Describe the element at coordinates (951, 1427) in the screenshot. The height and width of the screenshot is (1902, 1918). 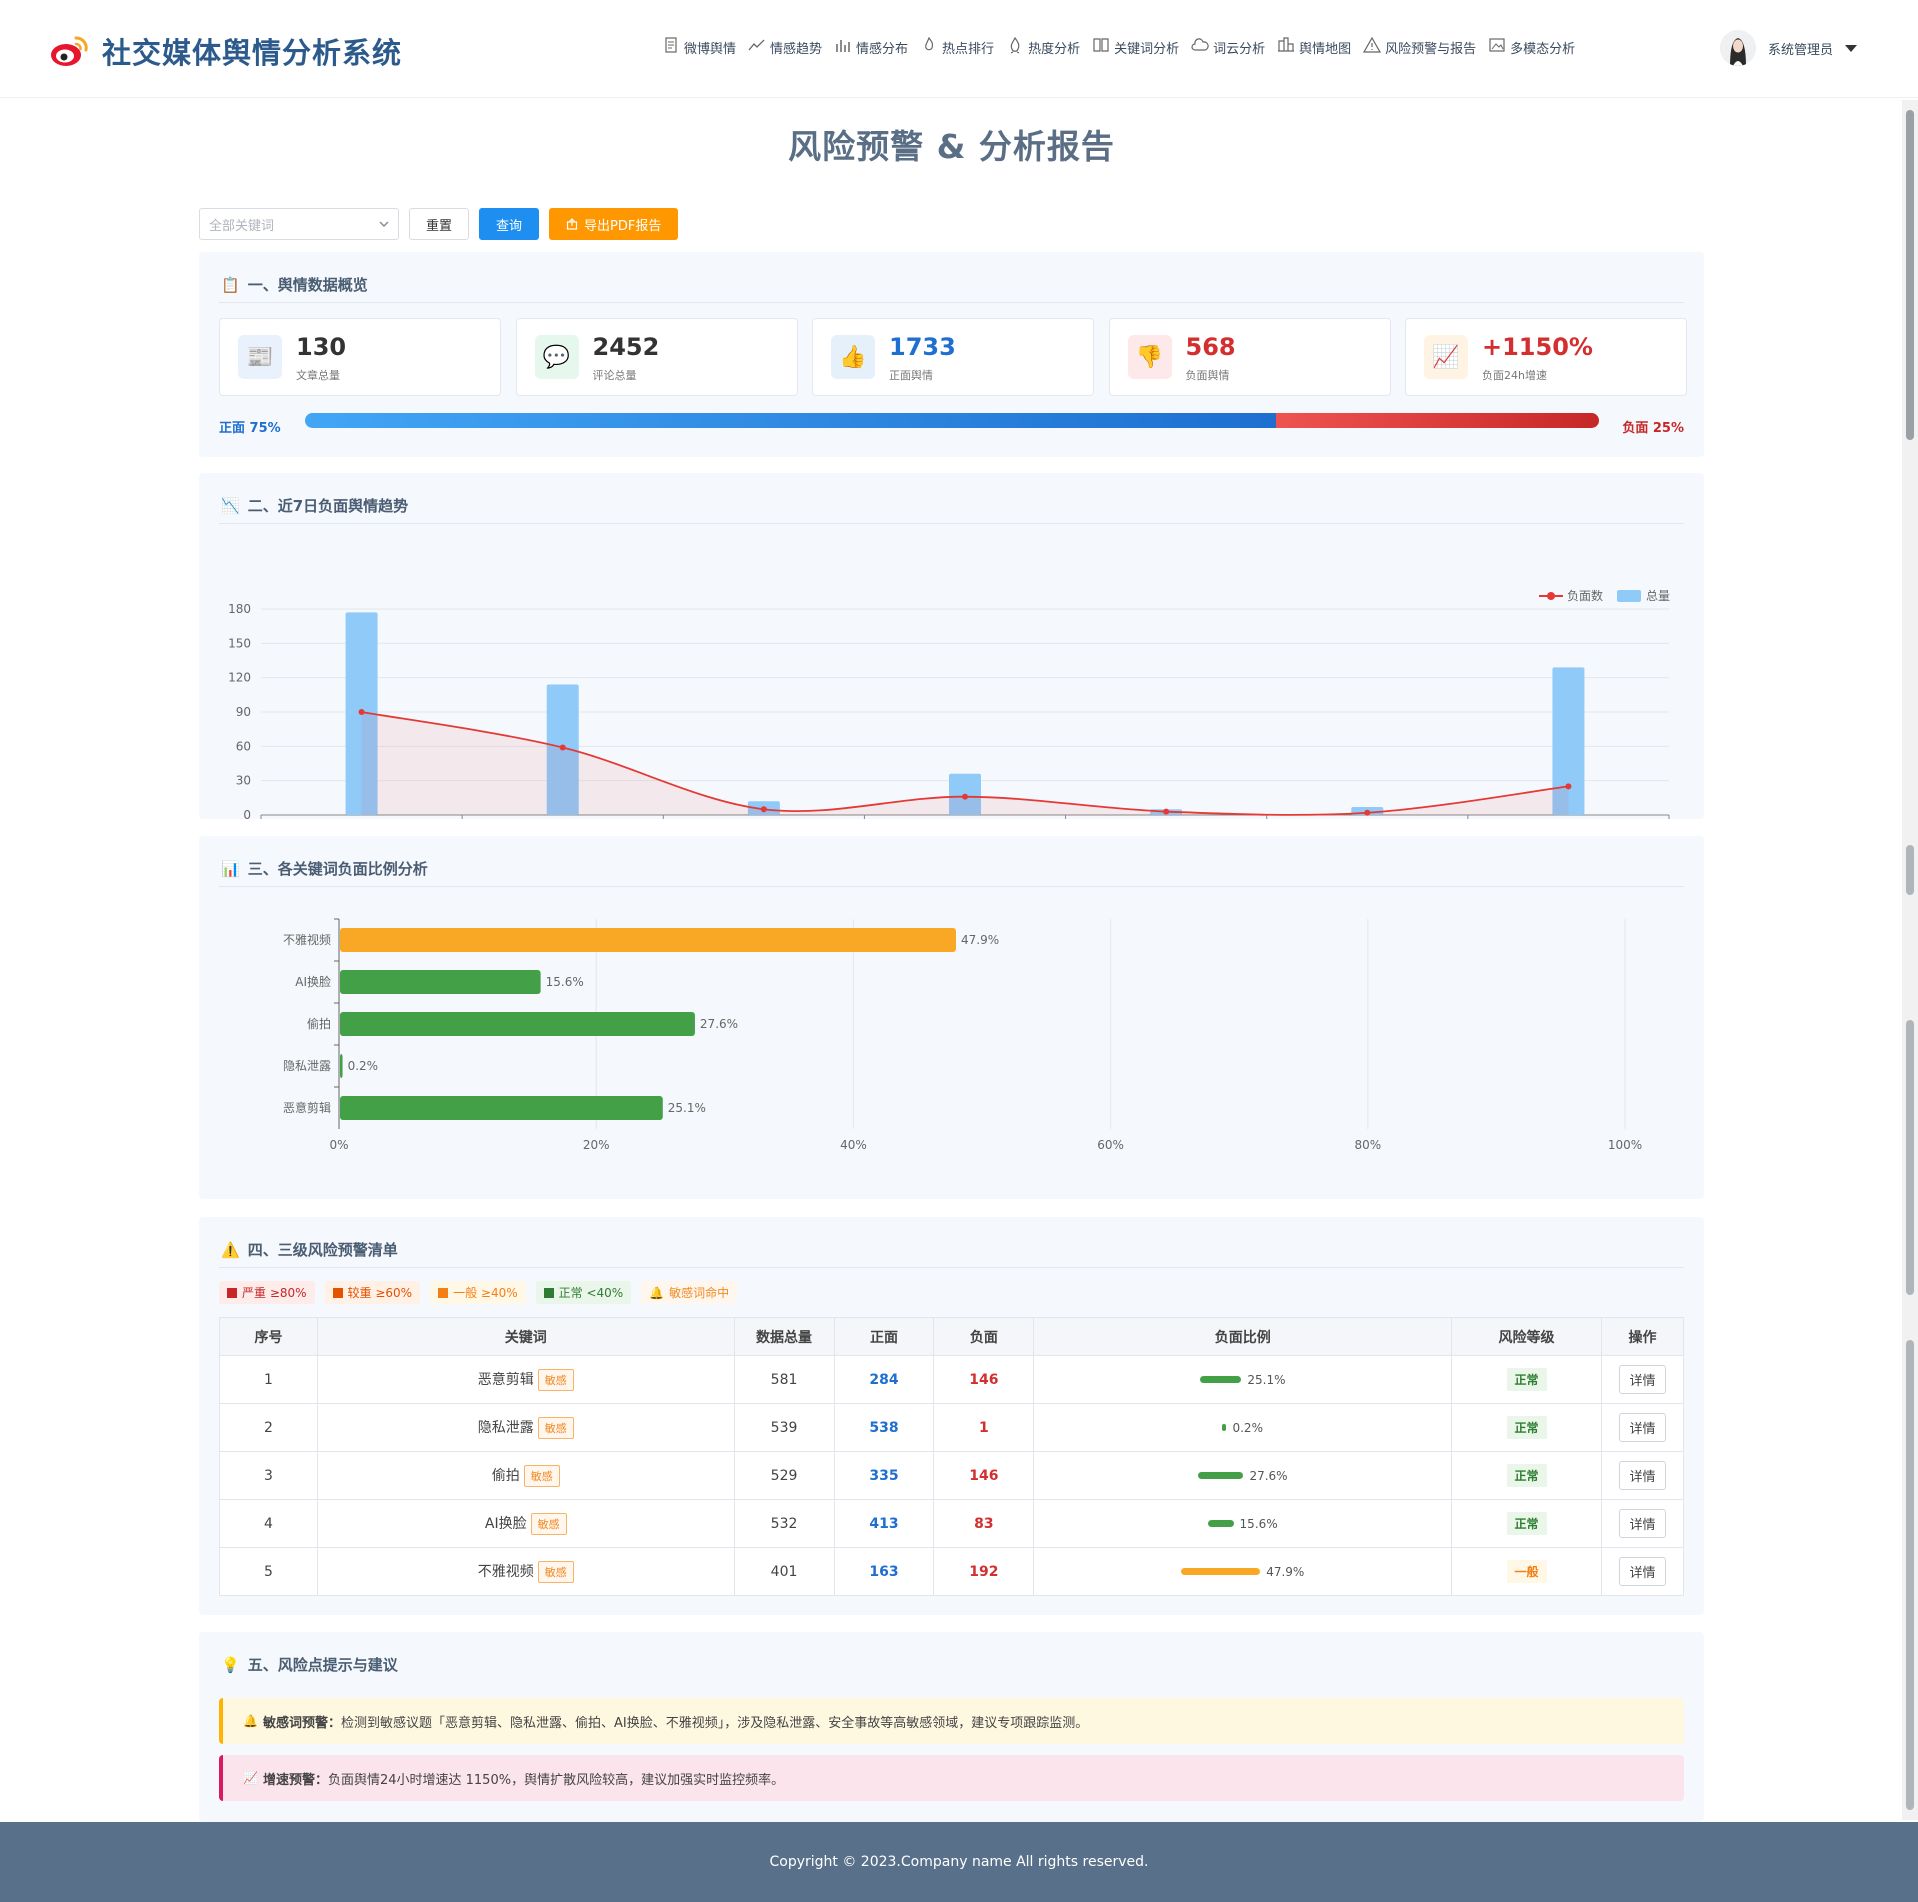
I see `table-row: 2 隐私泄露 敏感 539 538 1 0.2% 正常 详情` at that location.